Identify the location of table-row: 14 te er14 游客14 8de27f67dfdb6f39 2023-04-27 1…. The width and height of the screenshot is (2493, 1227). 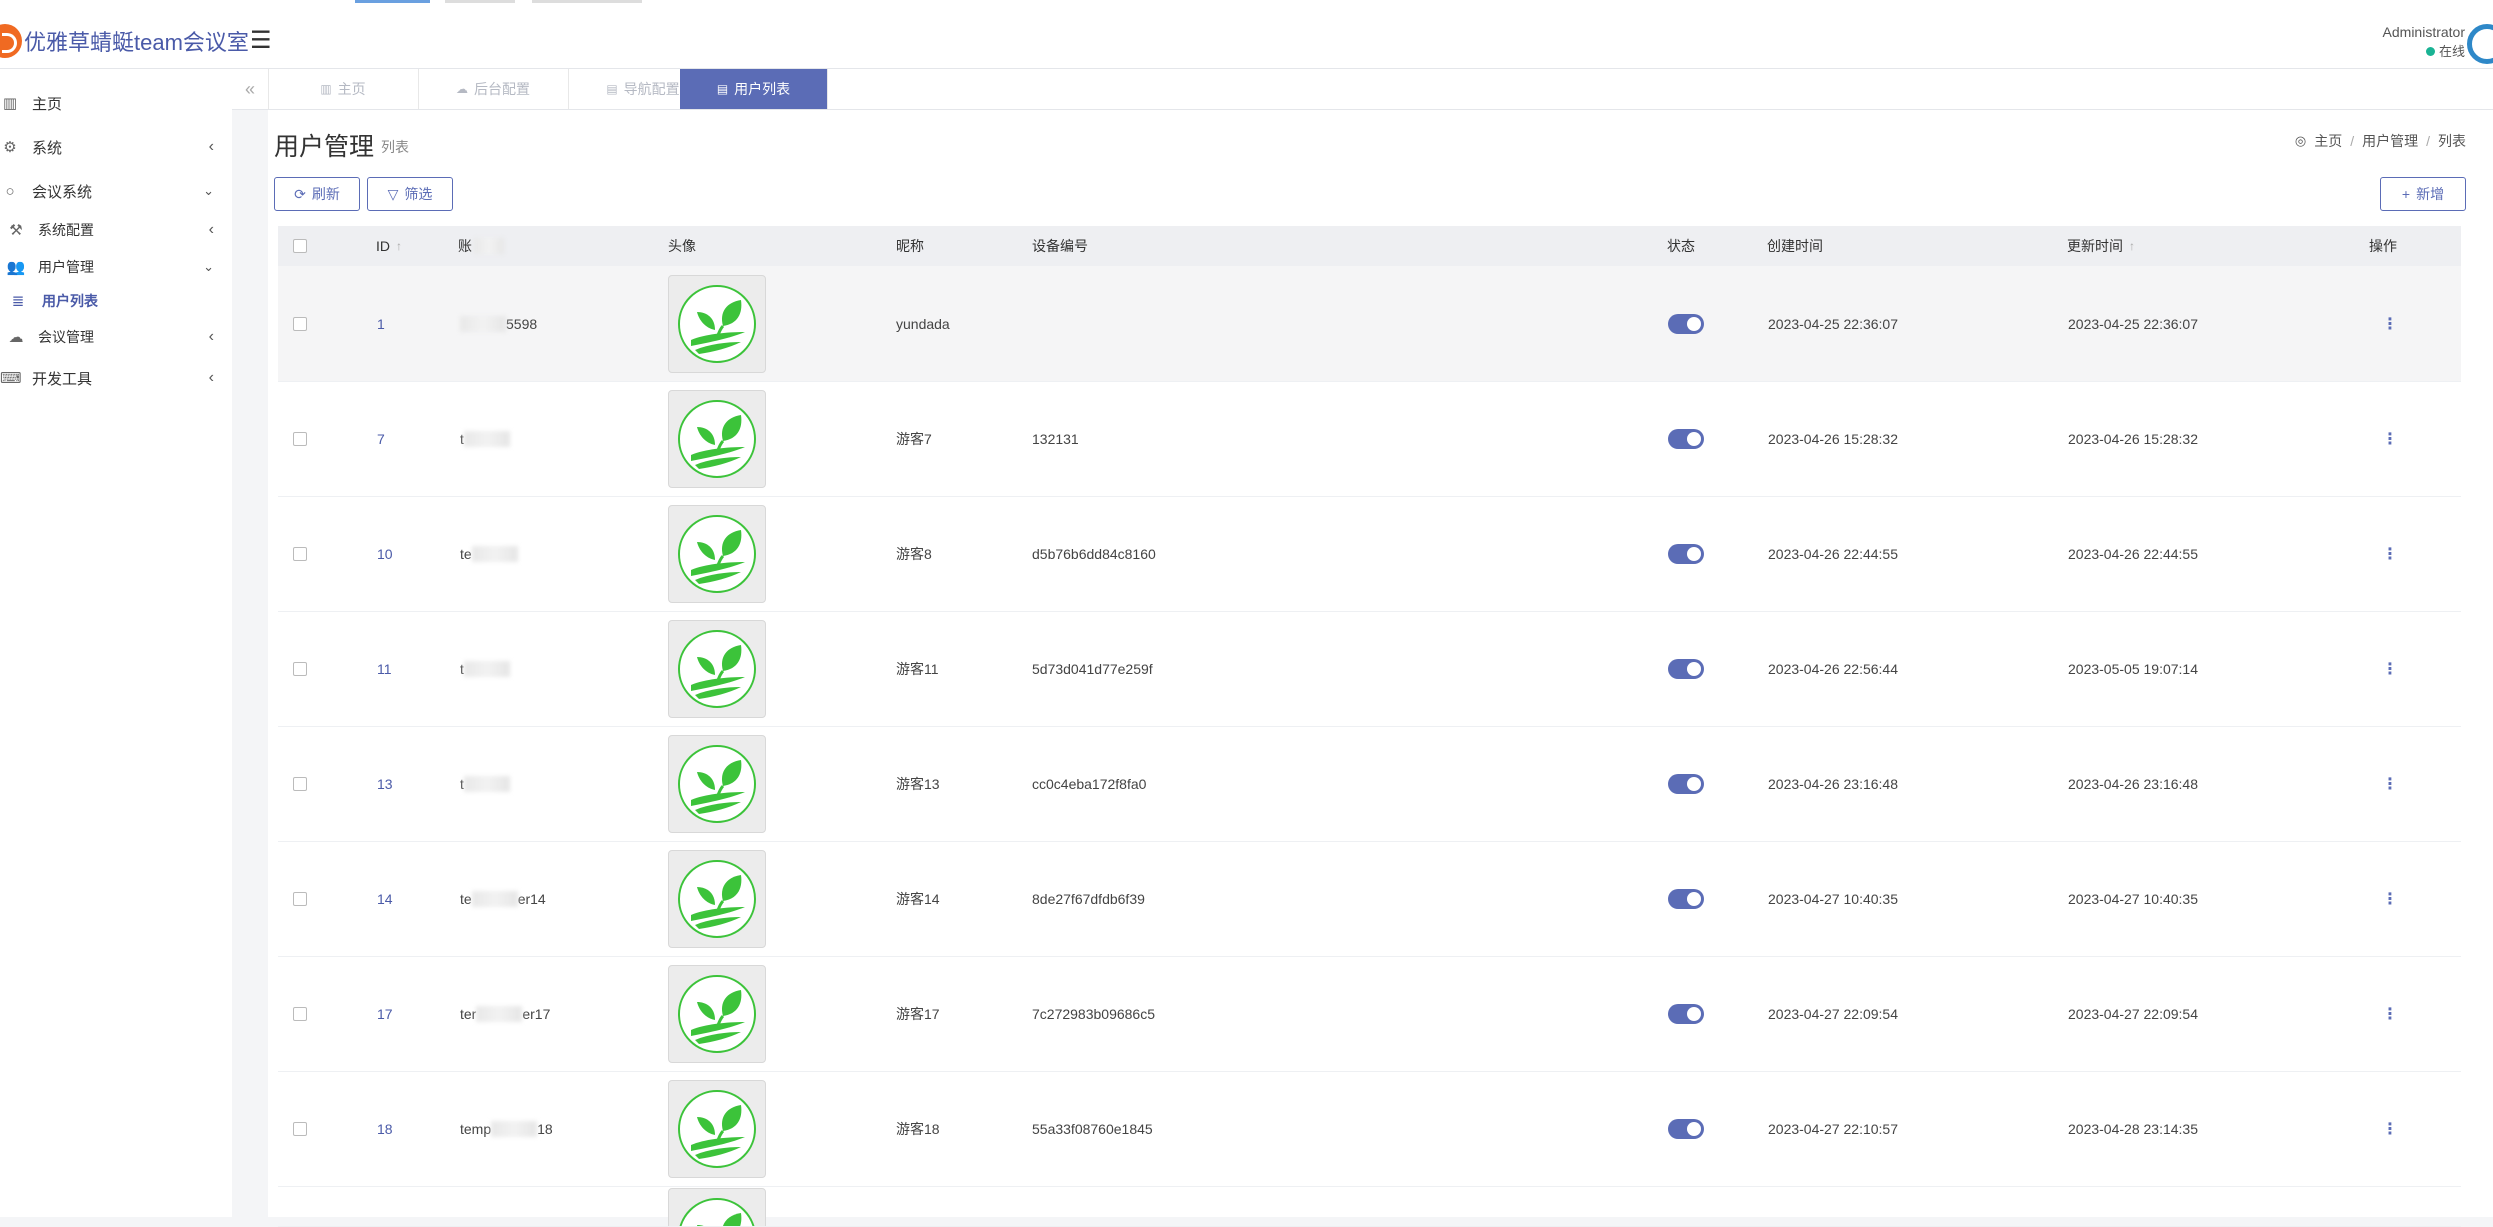
(1369, 899).